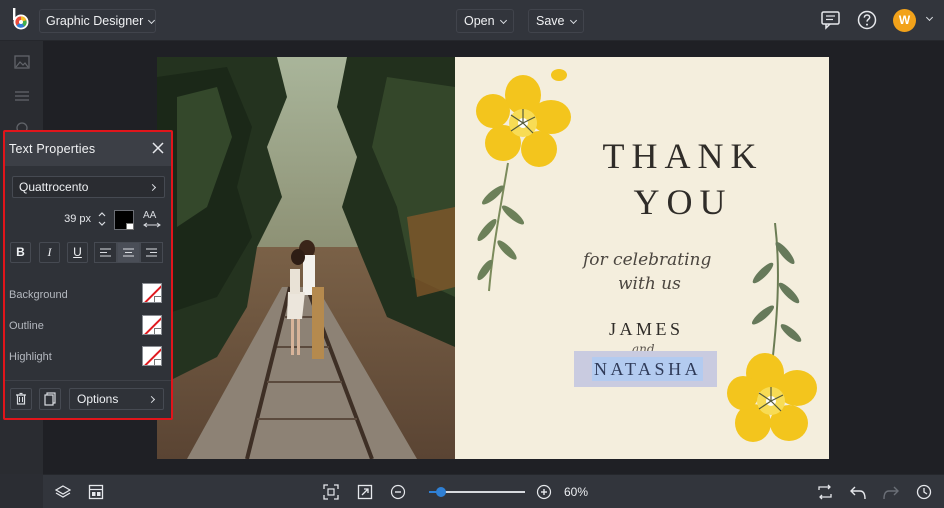 The height and width of the screenshot is (508, 944). I want to click on highlight-color-swatch, so click(152, 356).